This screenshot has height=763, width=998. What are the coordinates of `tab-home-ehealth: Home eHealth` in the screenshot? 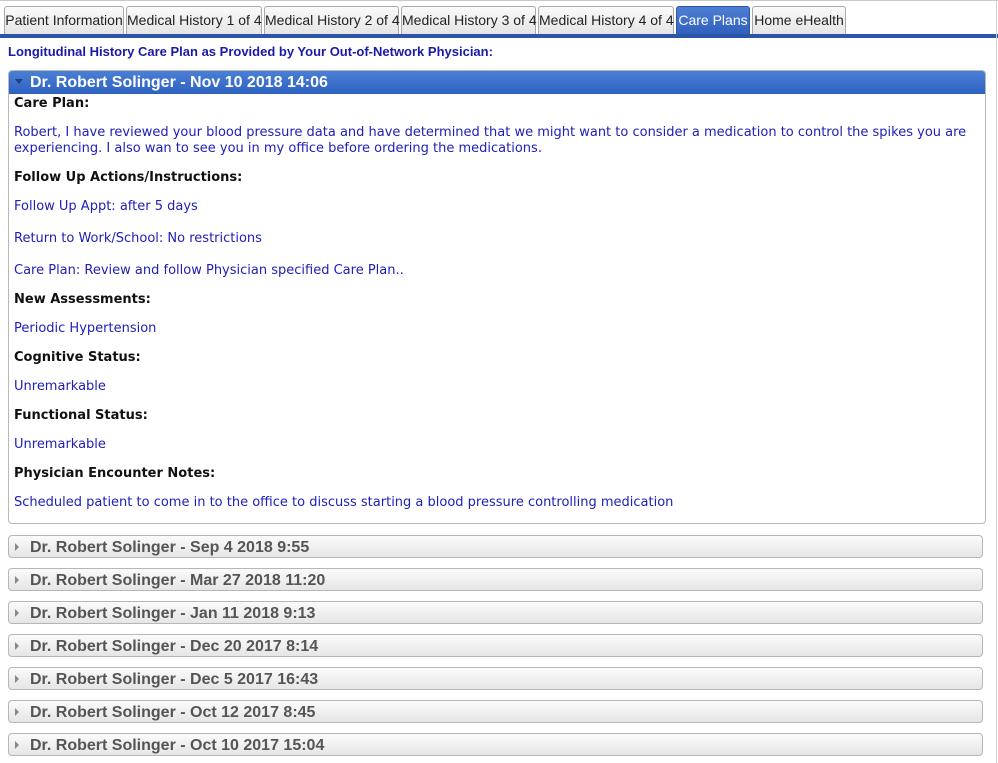 It's located at (799, 20).